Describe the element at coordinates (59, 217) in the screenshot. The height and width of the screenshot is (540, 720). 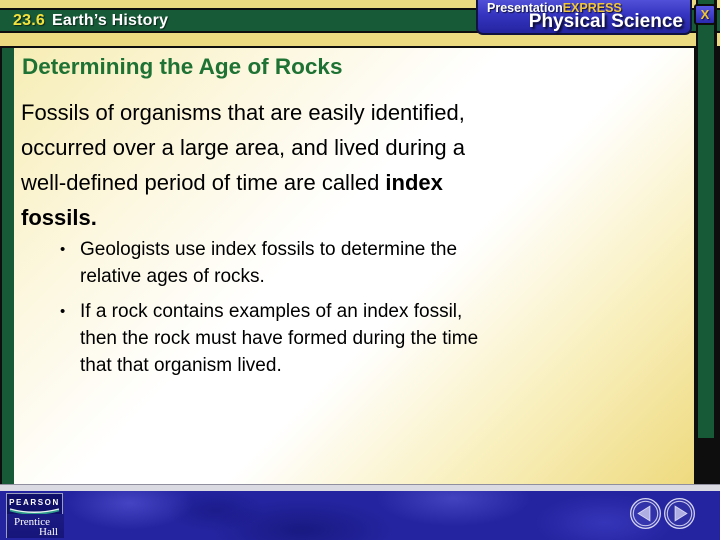
I see `paragraph-line: fossils.` at that location.